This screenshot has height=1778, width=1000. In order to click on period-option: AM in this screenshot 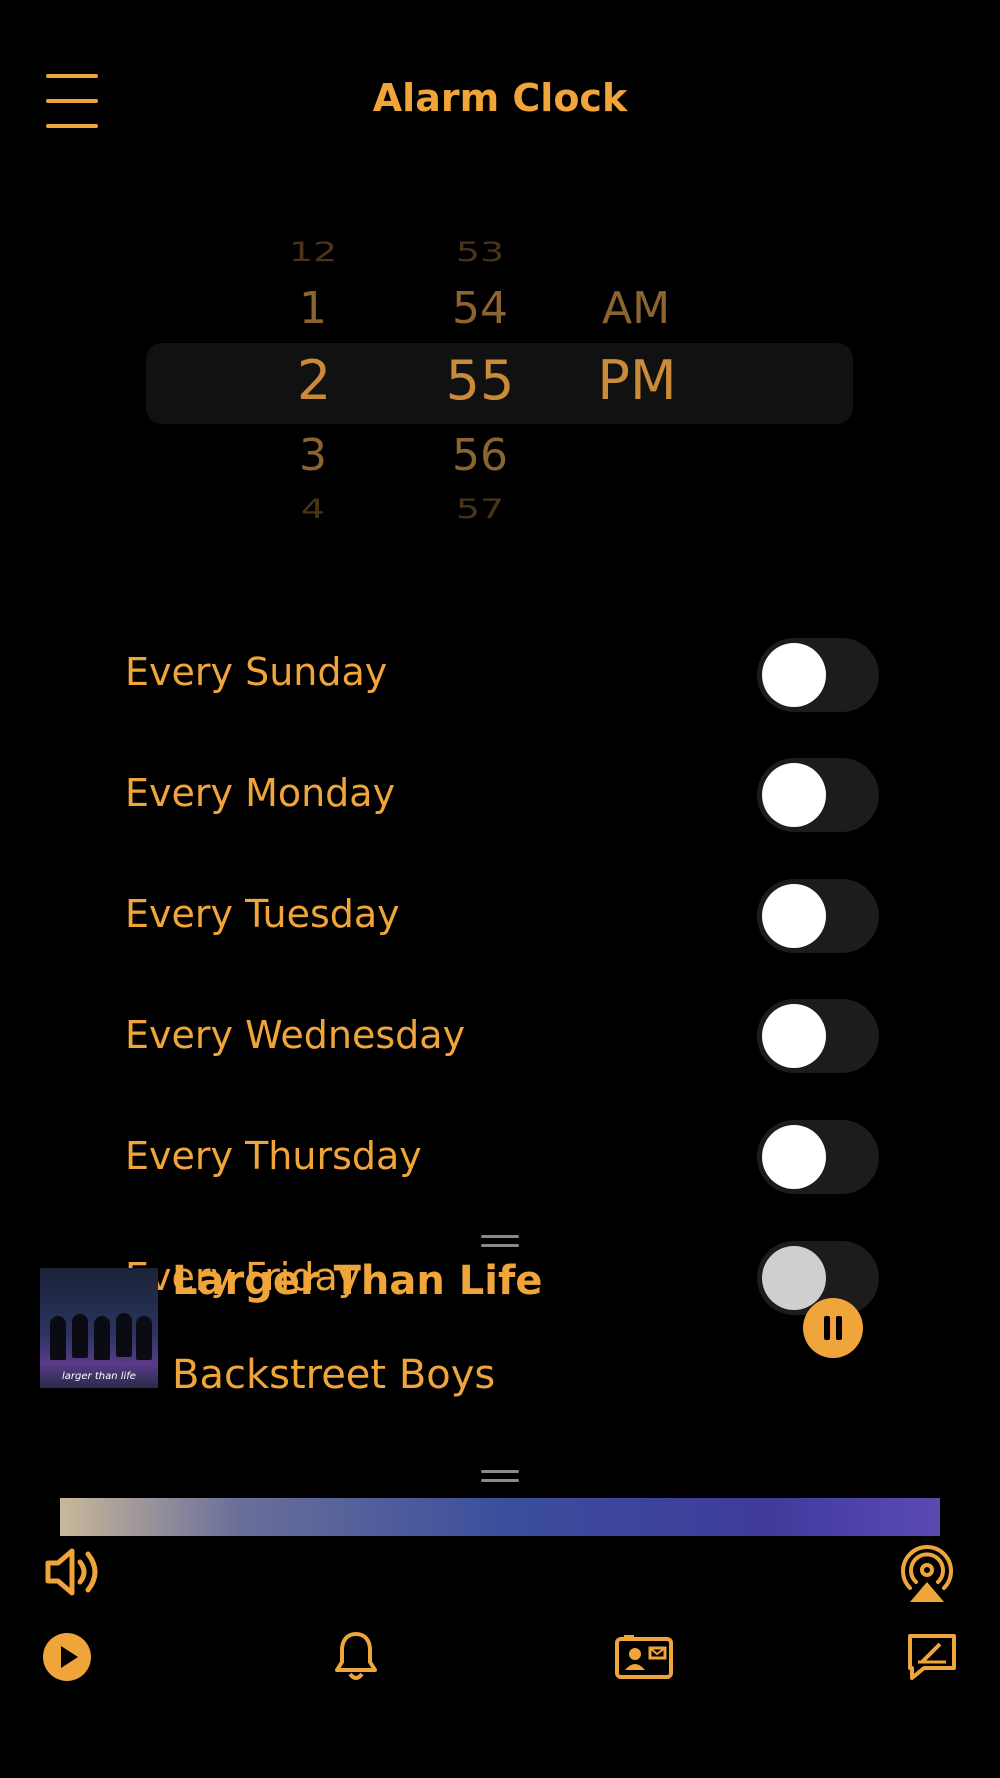, I will do `click(636, 308)`.